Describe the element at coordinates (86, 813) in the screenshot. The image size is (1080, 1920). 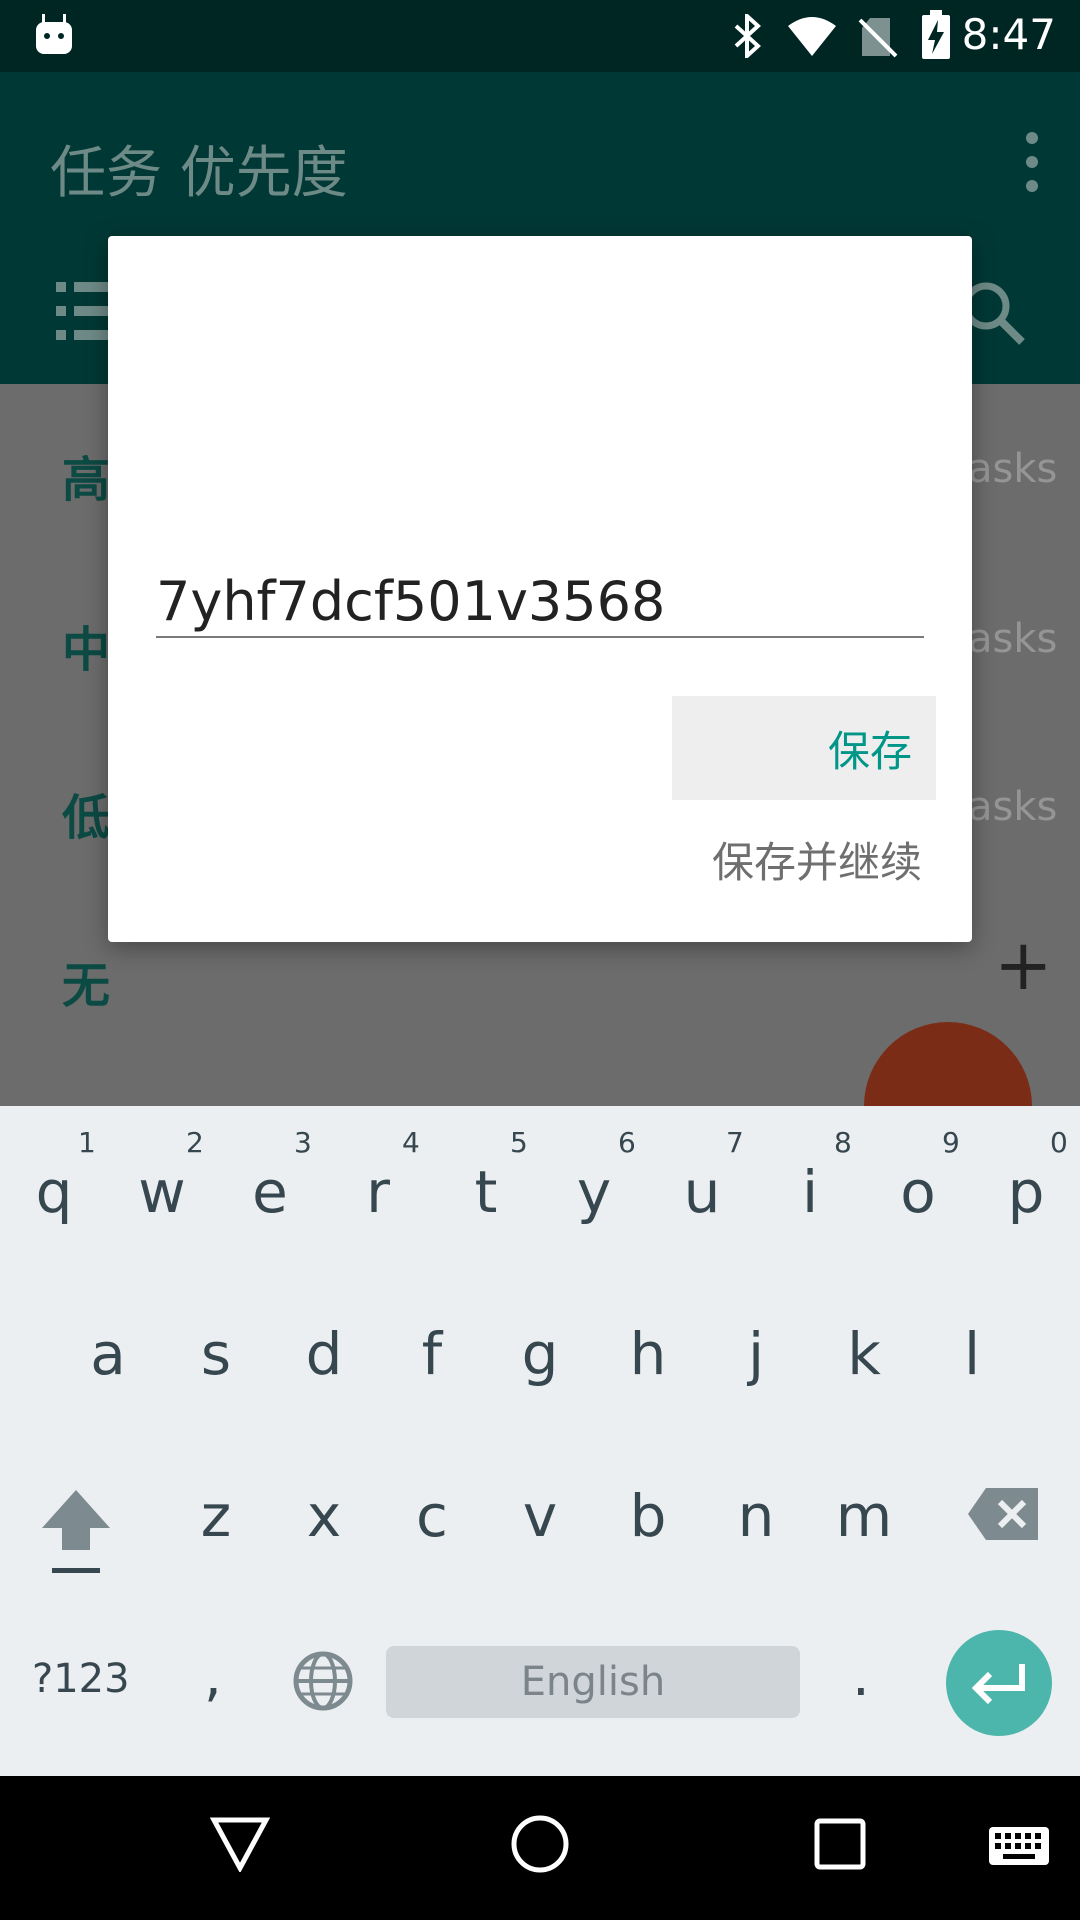
I see `priority-row-low-label: 低` at that location.